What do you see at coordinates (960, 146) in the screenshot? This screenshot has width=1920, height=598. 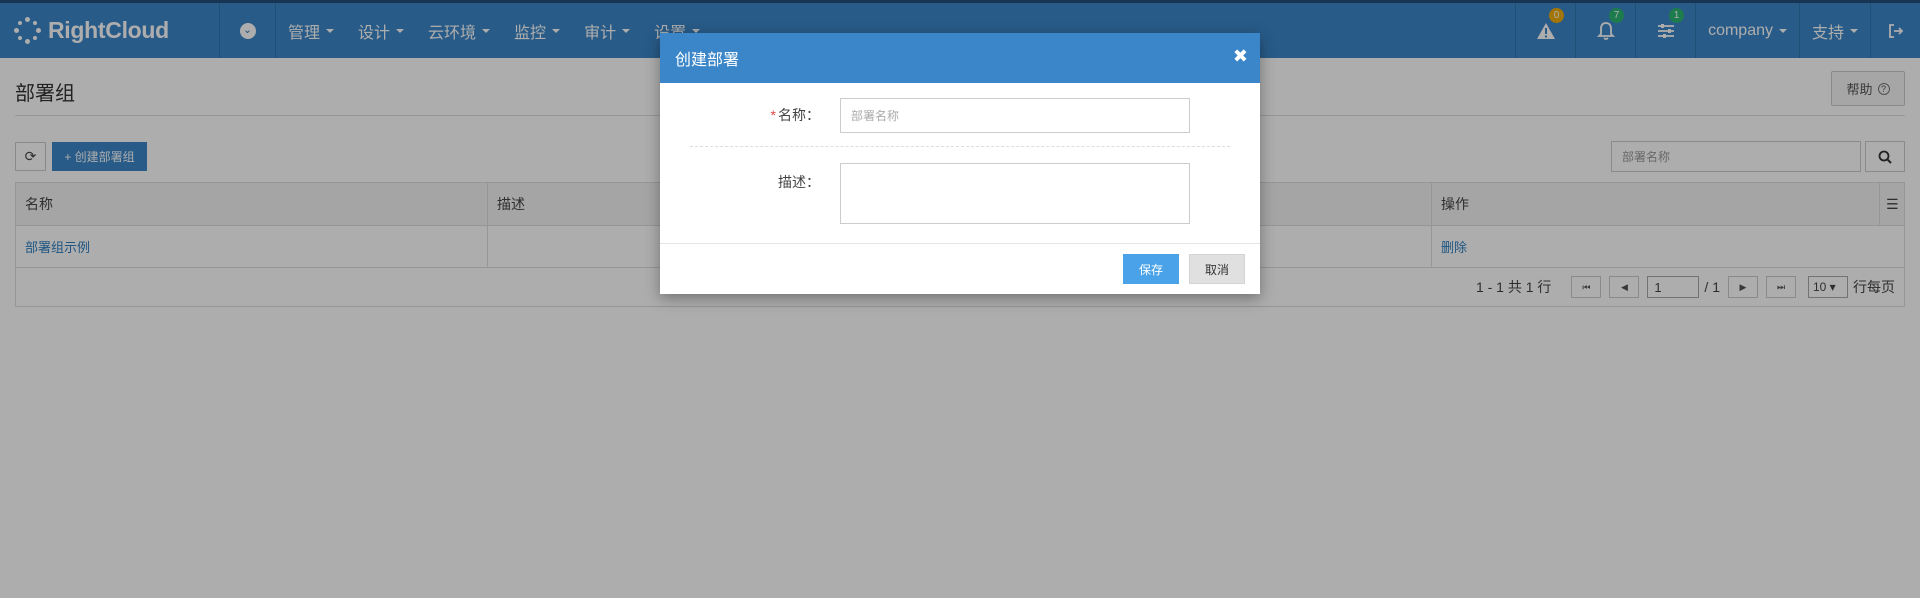 I see `form-divider` at bounding box center [960, 146].